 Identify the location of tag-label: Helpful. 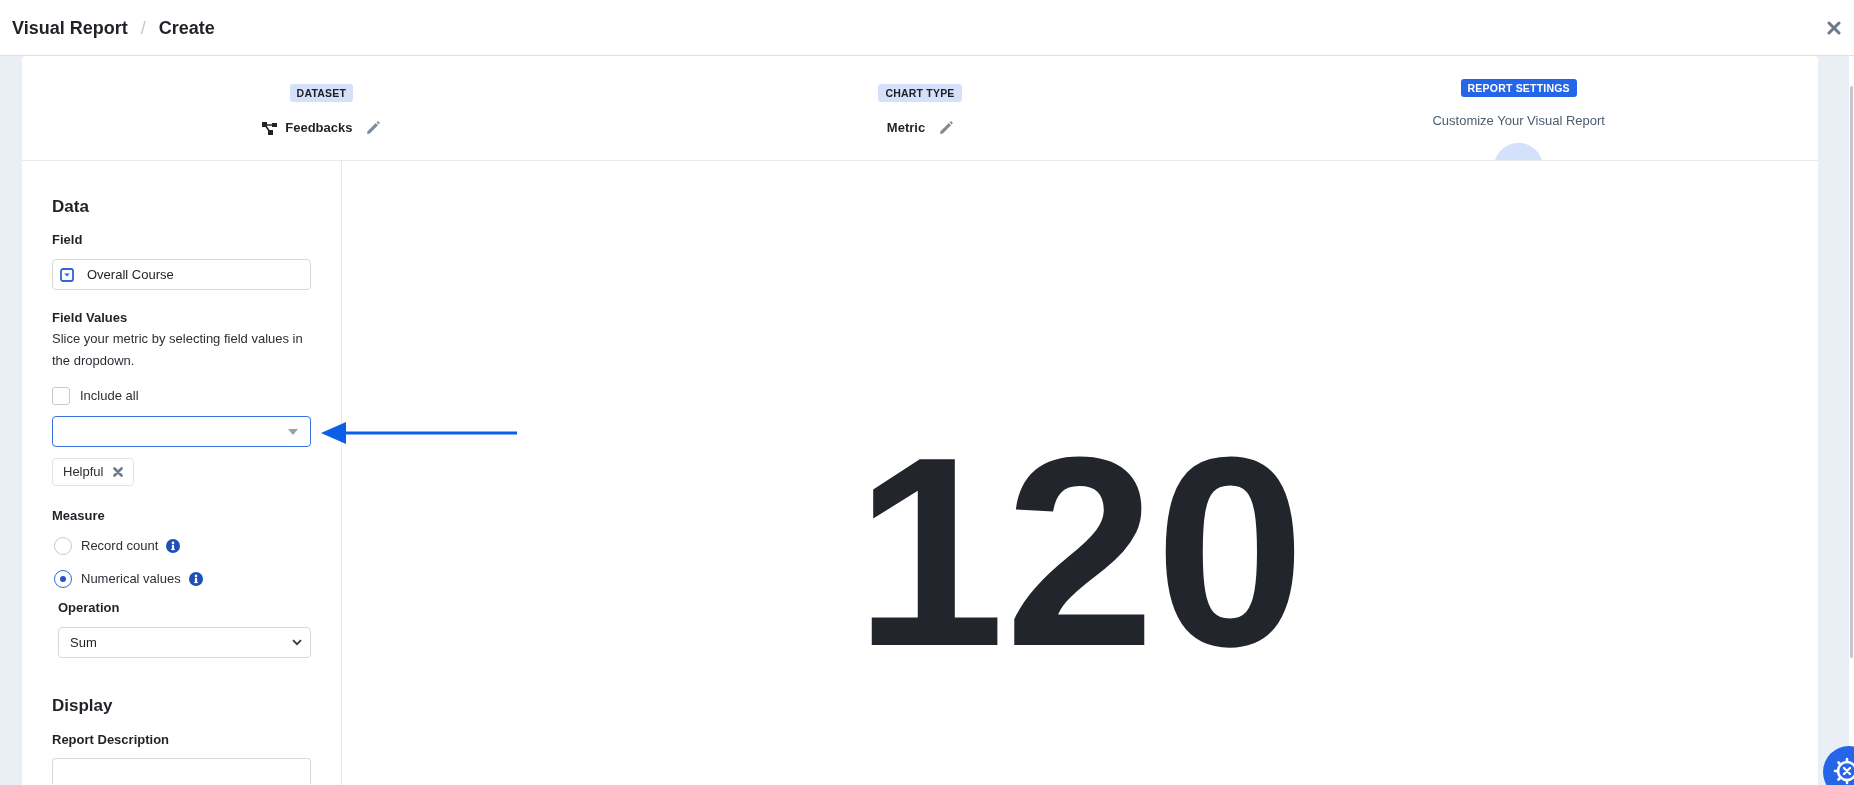
(83, 472).